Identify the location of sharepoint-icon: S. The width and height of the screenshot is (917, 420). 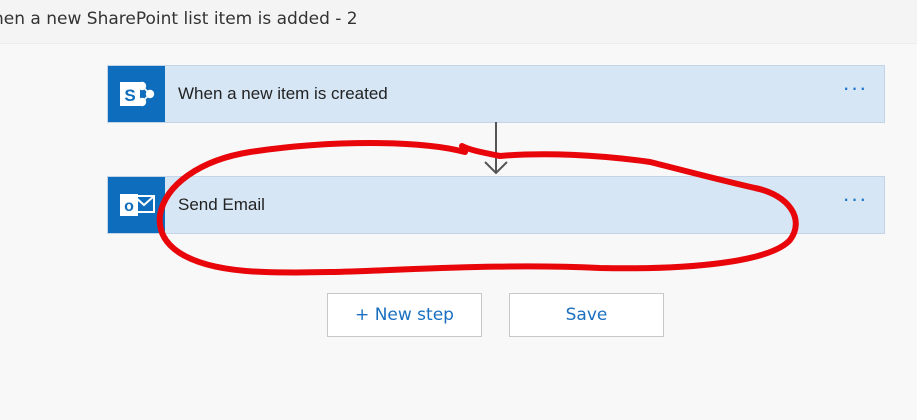
(136, 94).